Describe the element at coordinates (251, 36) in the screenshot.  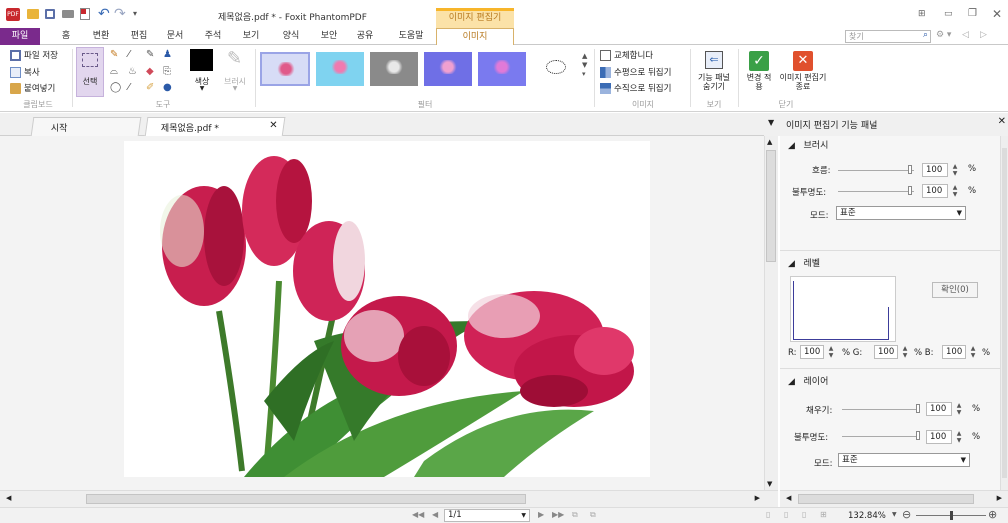
I see `tab-view: 보기` at that location.